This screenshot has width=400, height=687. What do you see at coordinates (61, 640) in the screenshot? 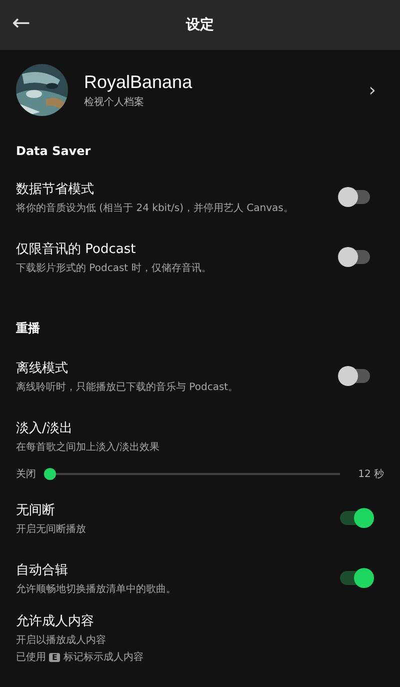
I see `setting-description: 开启以播放成人内容` at bounding box center [61, 640].